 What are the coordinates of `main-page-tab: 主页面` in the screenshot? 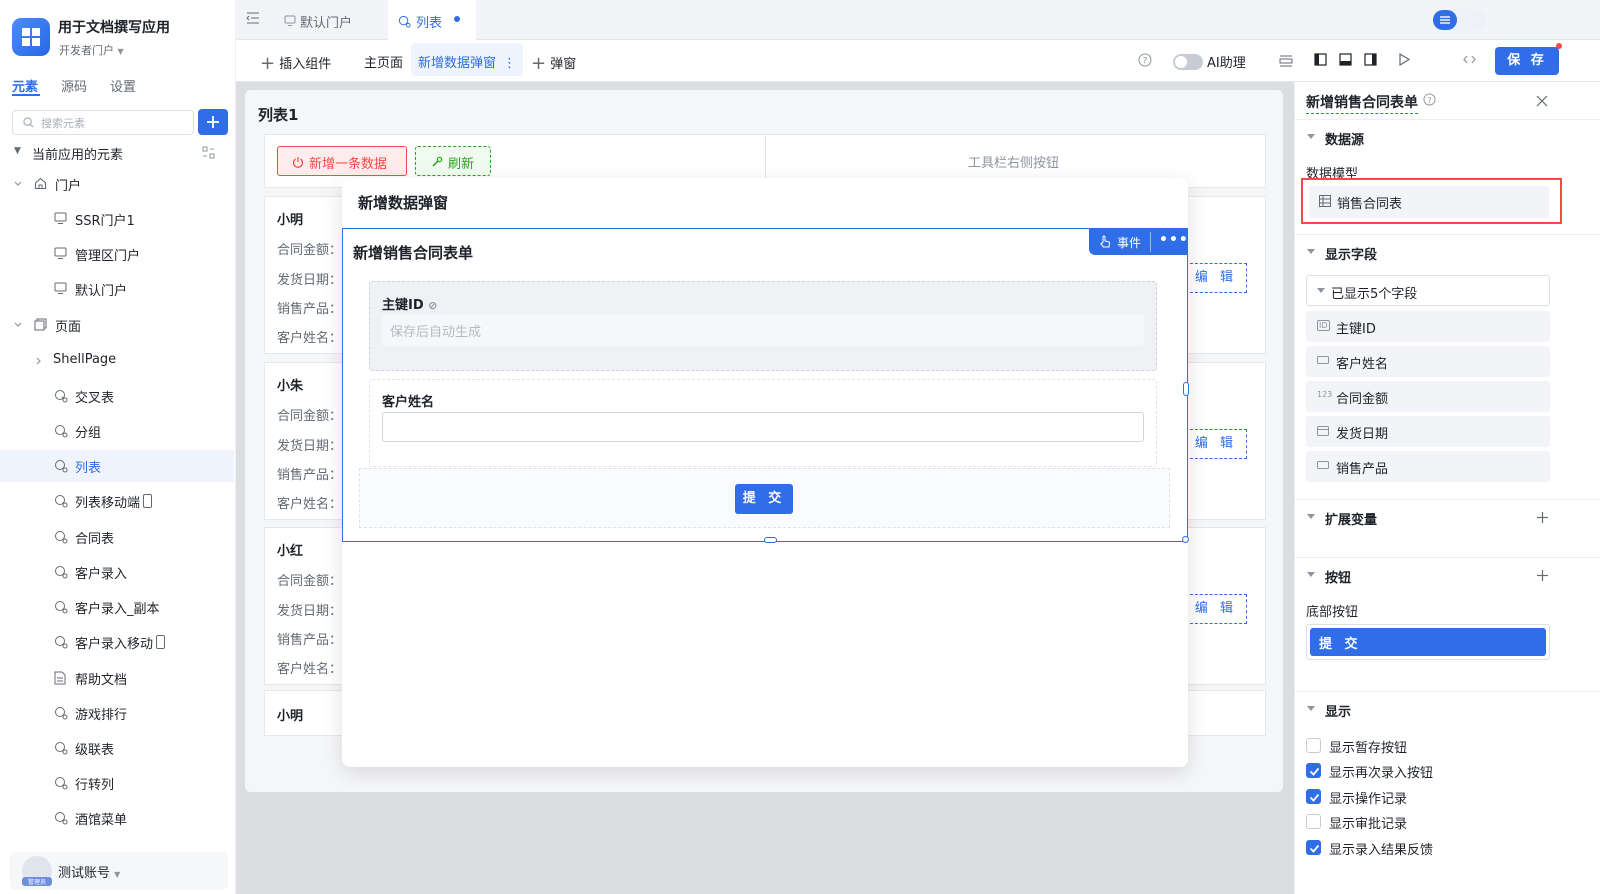 It's located at (383, 61).